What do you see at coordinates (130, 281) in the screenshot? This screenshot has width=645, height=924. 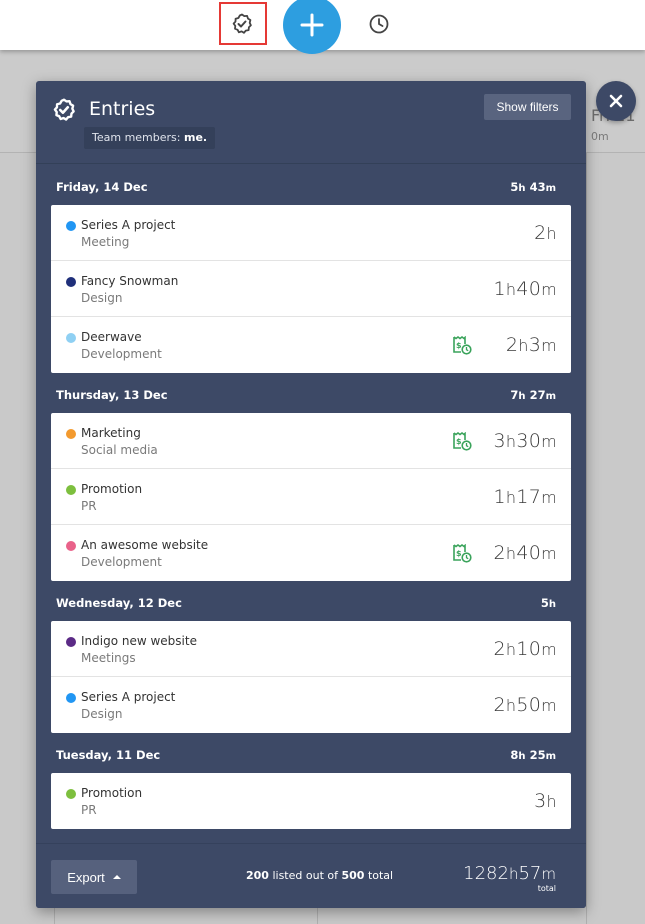 I see `project-name: Fancy Snowman` at bounding box center [130, 281].